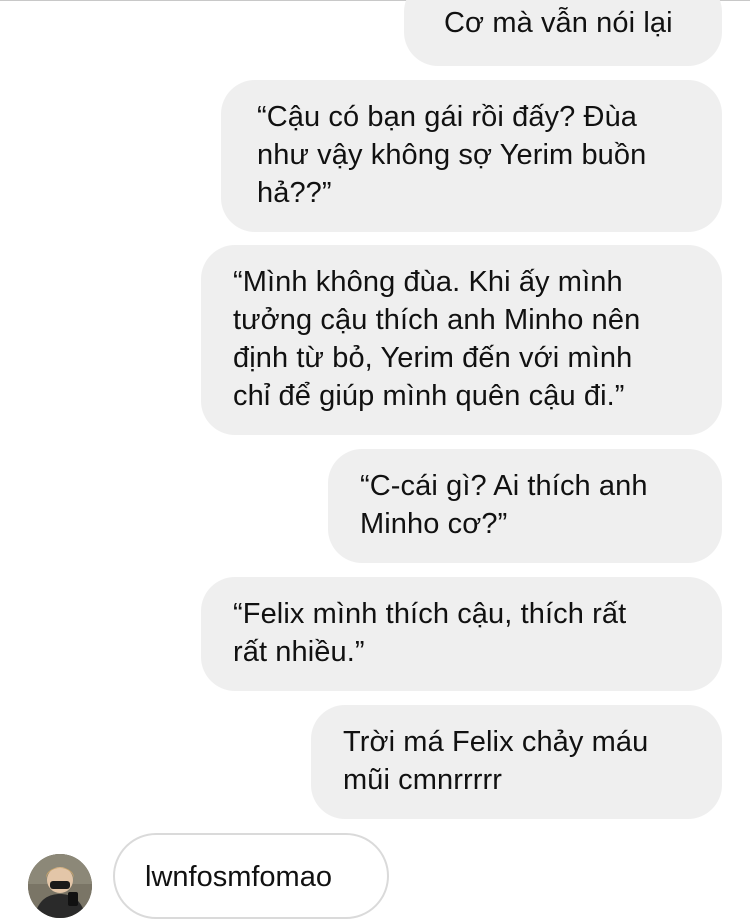 Image resolution: width=750 pixels, height=924 pixels. What do you see at coordinates (525, 506) in the screenshot?
I see `outgoing-message-bubble: “C-cái gì? Ai thích anh Minho cơ?”` at bounding box center [525, 506].